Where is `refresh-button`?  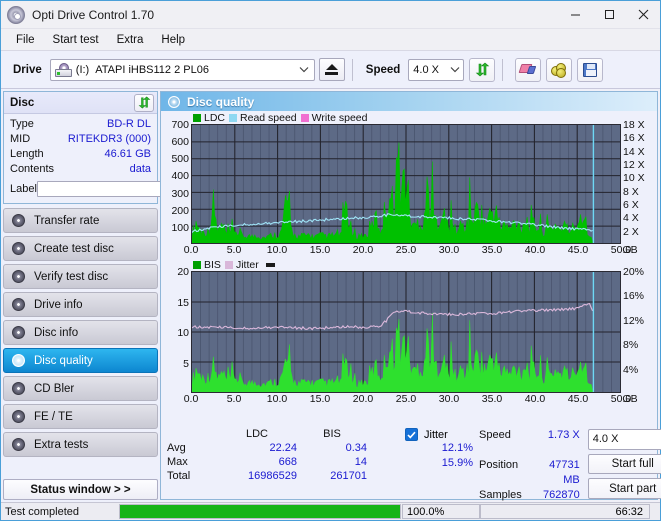
refresh-button is located at coordinates (482, 69).